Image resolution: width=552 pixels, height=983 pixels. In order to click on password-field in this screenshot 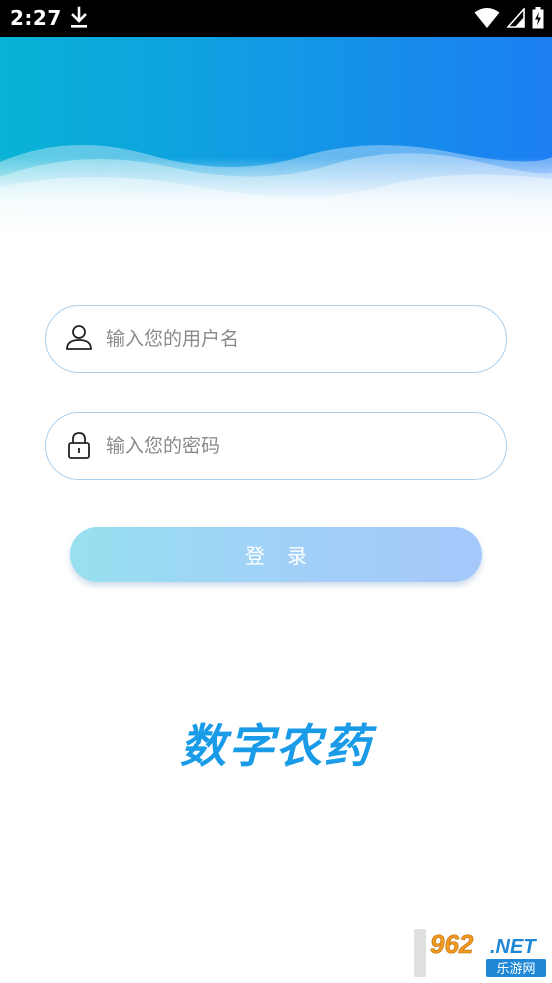, I will do `click(276, 446)`.